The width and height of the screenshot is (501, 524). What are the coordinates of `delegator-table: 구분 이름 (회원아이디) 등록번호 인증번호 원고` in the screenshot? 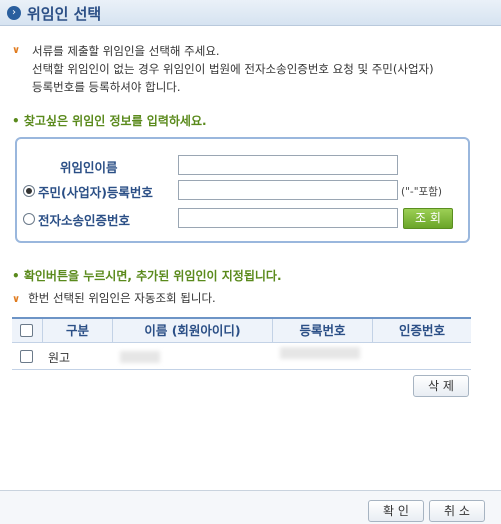 It's located at (241, 343).